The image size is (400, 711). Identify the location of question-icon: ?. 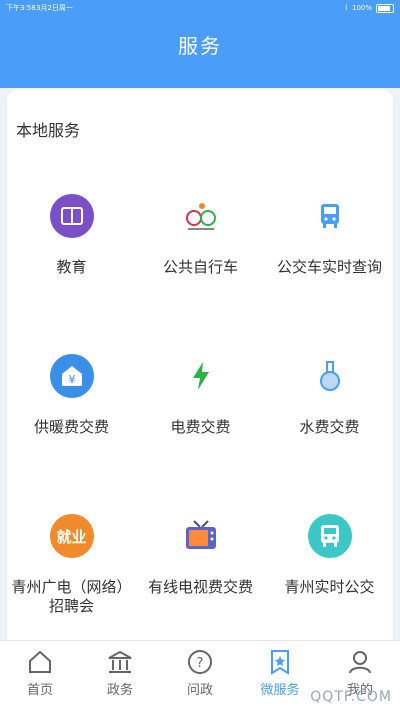
(200, 662).